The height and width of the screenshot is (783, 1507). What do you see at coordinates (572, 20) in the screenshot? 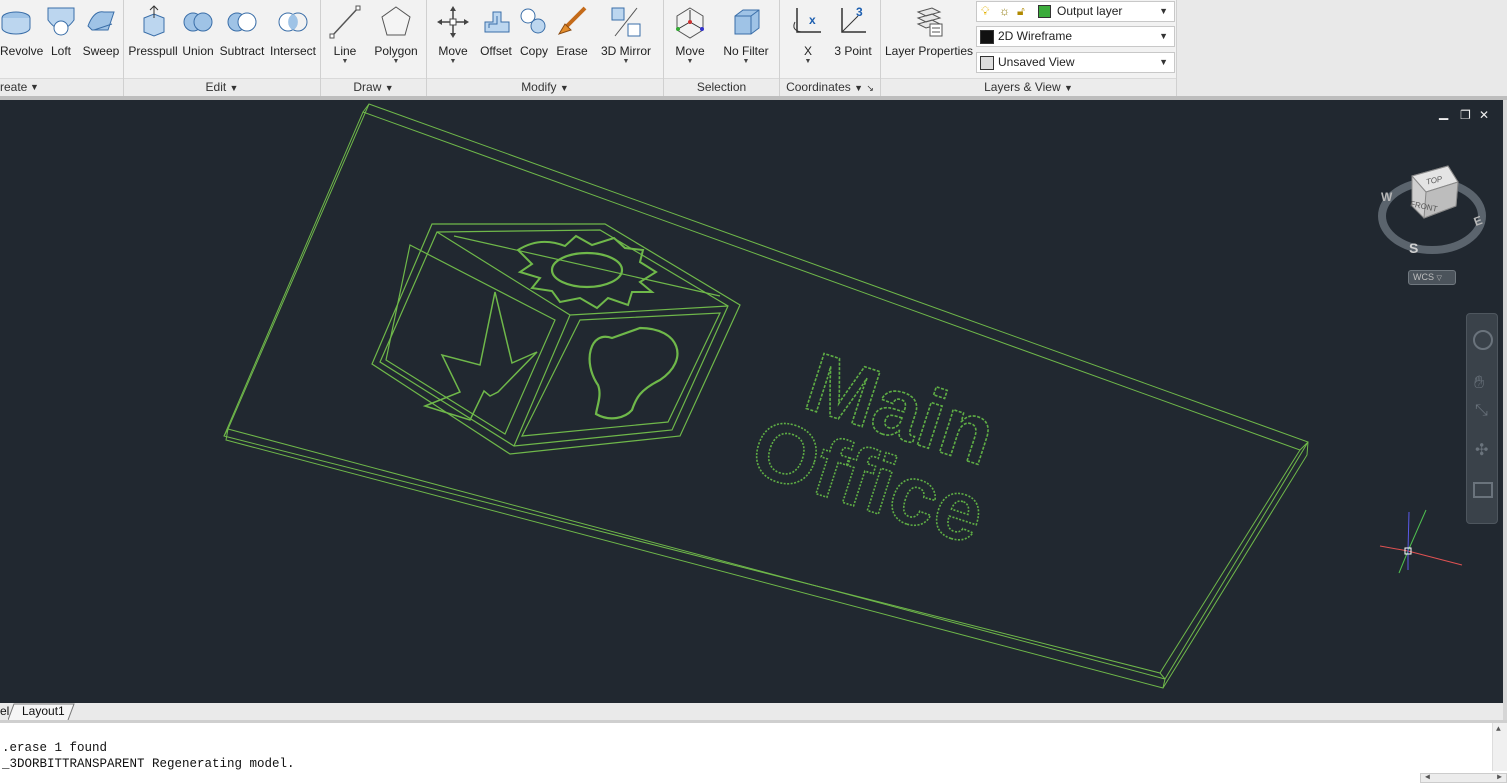
I see `erase-icon` at bounding box center [572, 20].